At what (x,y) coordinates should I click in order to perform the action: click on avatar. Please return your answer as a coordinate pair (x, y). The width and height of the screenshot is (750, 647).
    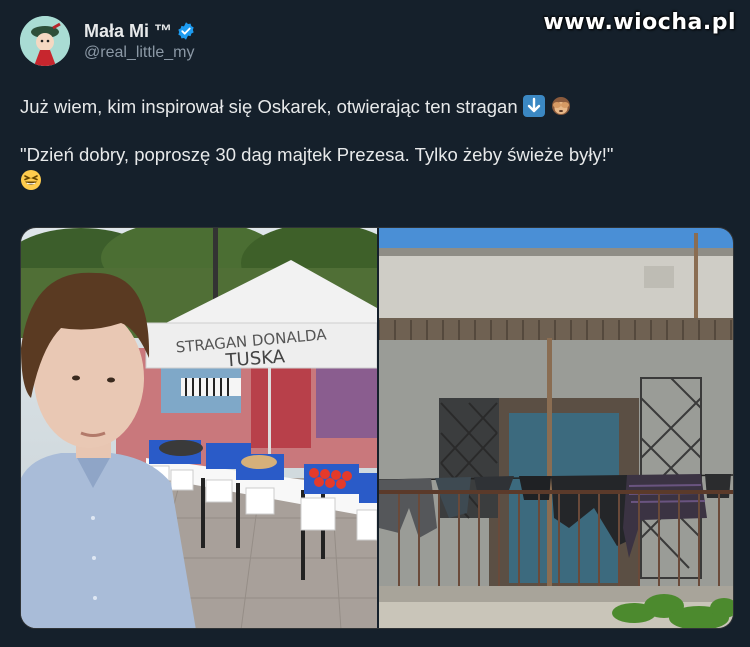
    Looking at the image, I should click on (45, 41).